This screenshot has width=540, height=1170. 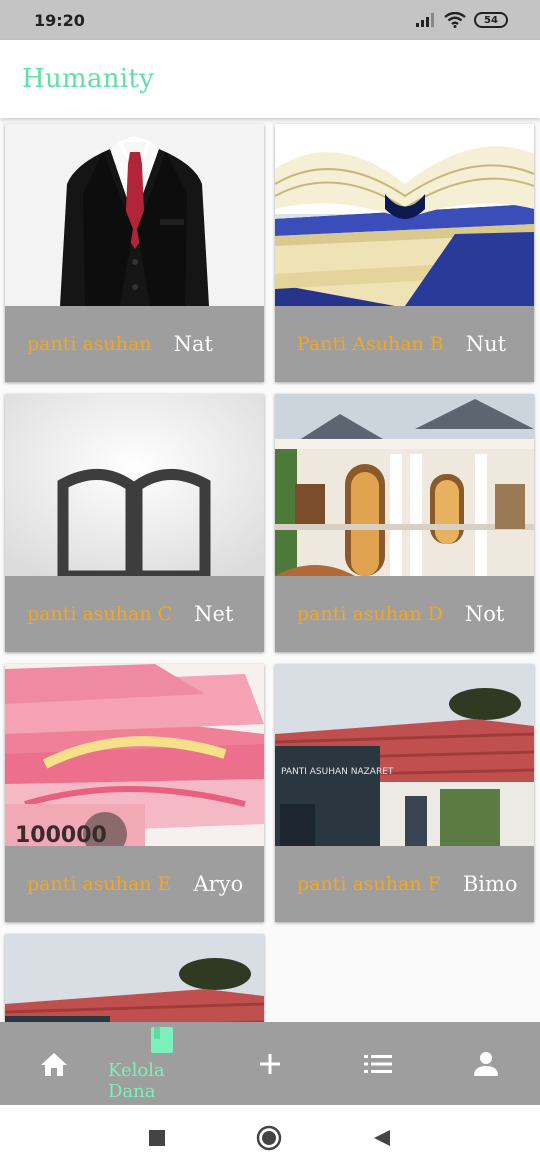 What do you see at coordinates (134, 485) in the screenshot?
I see `open-book-icon-image` at bounding box center [134, 485].